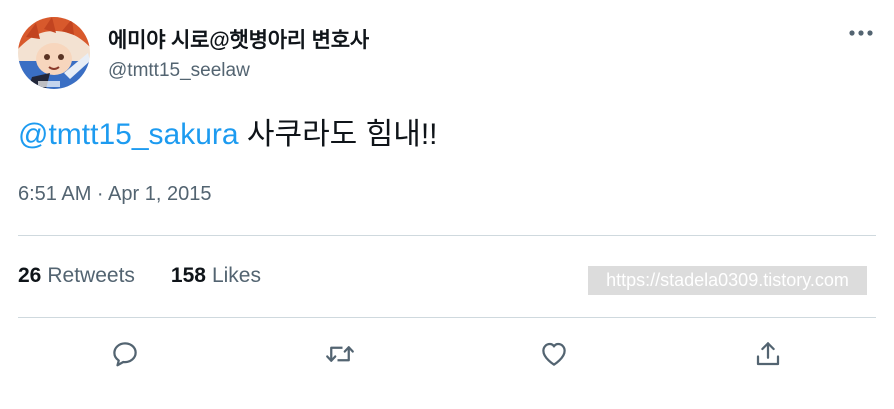  Describe the element at coordinates (128, 134) in the screenshot. I see `mention-link: @tmtt15_sakura` at that location.